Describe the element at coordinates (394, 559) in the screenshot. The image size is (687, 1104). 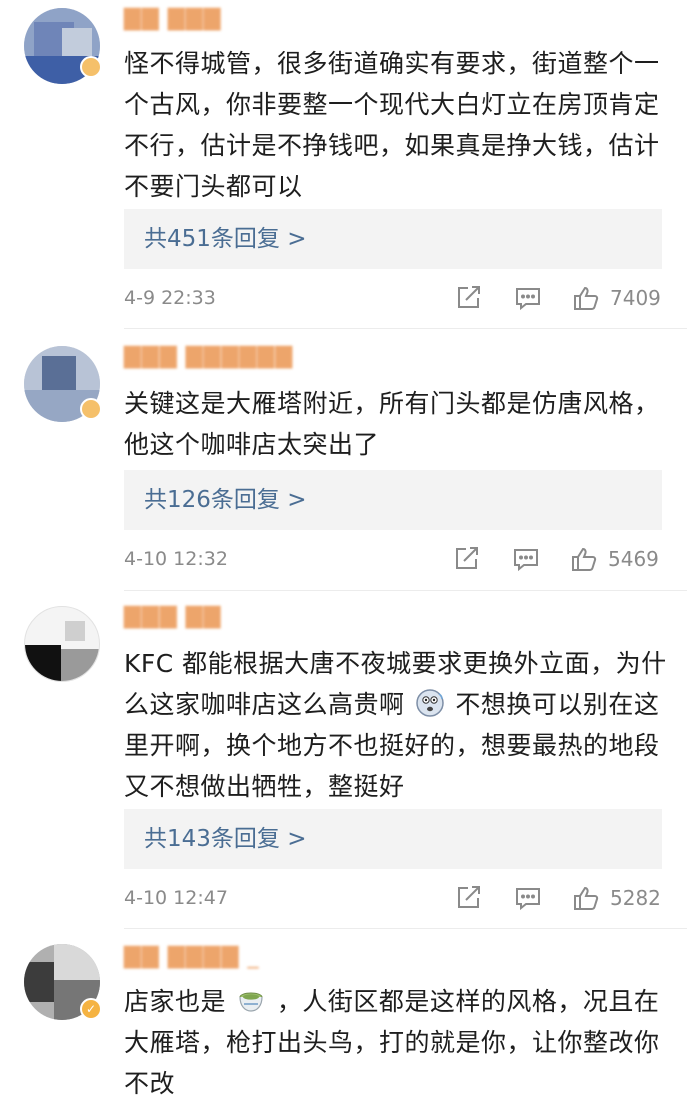
I see `comment-meta: 4-10 12:32 5469` at that location.